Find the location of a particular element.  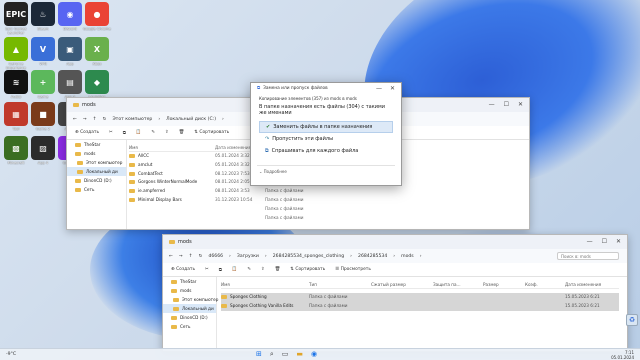

desktop-app-icon: ● is located at coordinates (97, 14).